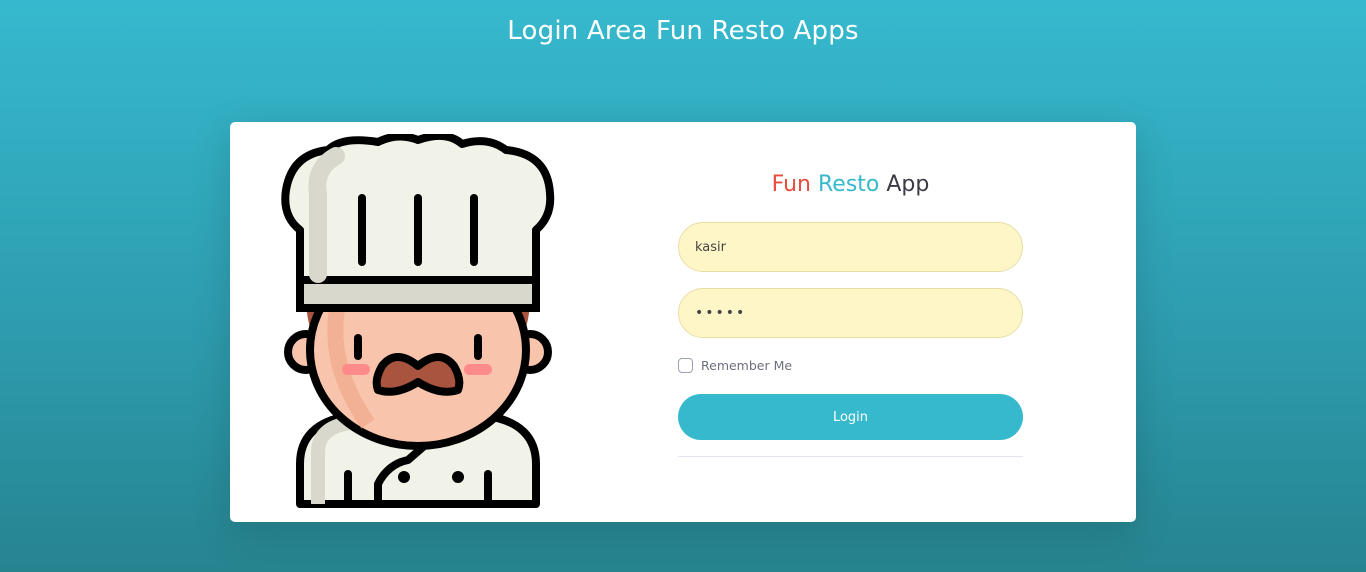  I want to click on password-input, so click(850, 313).